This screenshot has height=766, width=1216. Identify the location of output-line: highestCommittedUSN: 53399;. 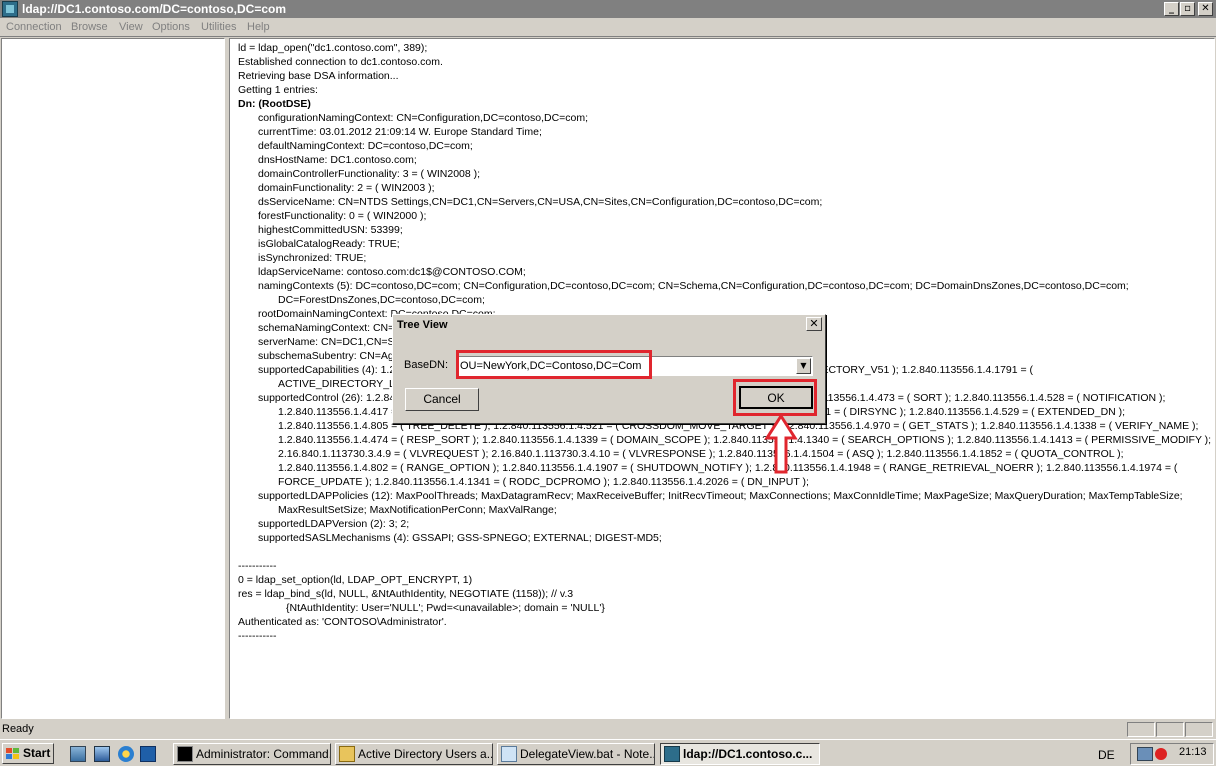
(330, 230).